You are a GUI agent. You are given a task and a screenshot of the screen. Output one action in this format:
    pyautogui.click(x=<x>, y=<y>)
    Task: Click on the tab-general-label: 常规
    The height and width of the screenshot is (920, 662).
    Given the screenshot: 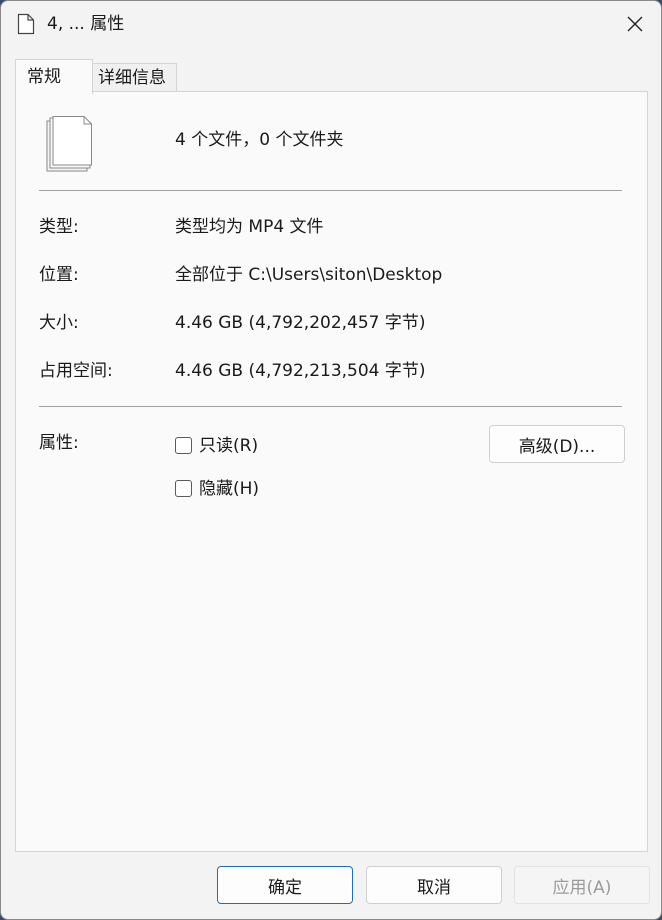 What is the action you would take?
    pyautogui.click(x=44, y=77)
    